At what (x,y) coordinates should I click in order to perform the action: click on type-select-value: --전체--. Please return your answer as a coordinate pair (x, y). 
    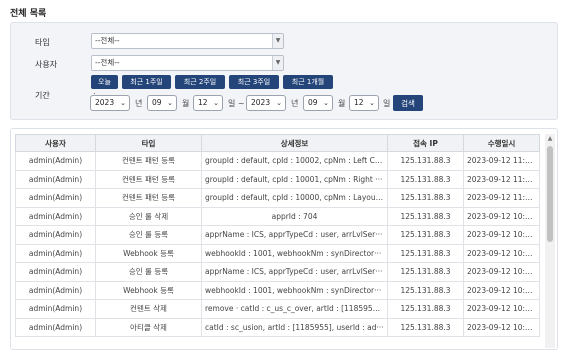
    Looking at the image, I should click on (107, 40).